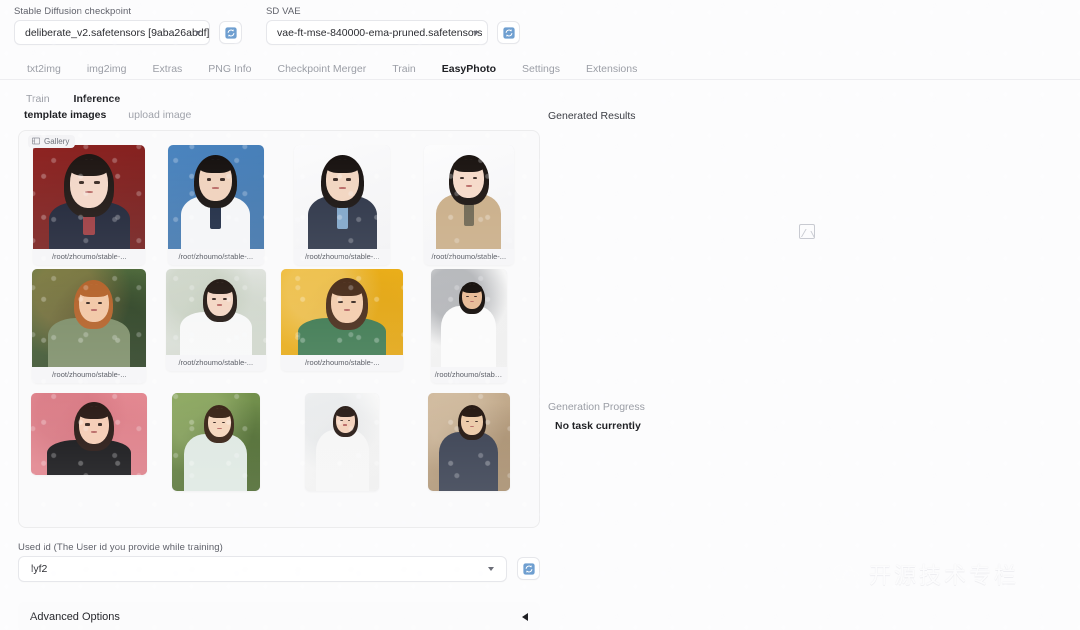 The width and height of the screenshot is (1080, 630). What do you see at coordinates (279, 615) in the screenshot?
I see `advanced-options-accordion: Advanced Options` at bounding box center [279, 615].